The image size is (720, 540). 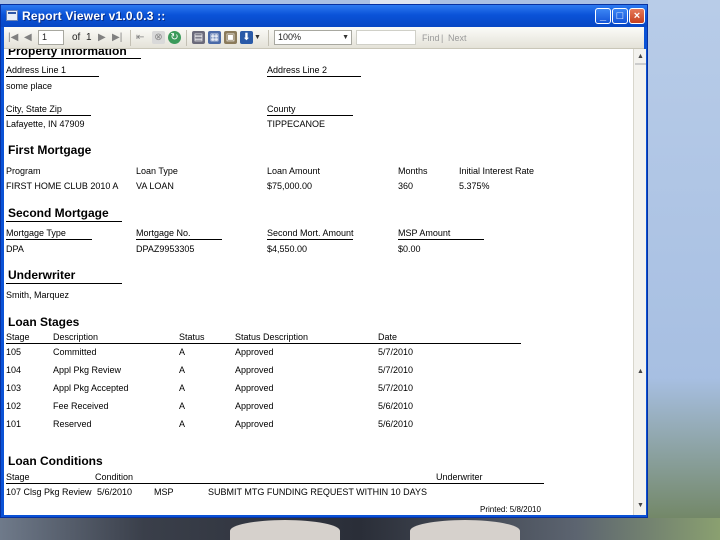 What do you see at coordinates (58, 213) in the screenshot?
I see `section-title-second-mortgage: Second Mortgage` at bounding box center [58, 213].